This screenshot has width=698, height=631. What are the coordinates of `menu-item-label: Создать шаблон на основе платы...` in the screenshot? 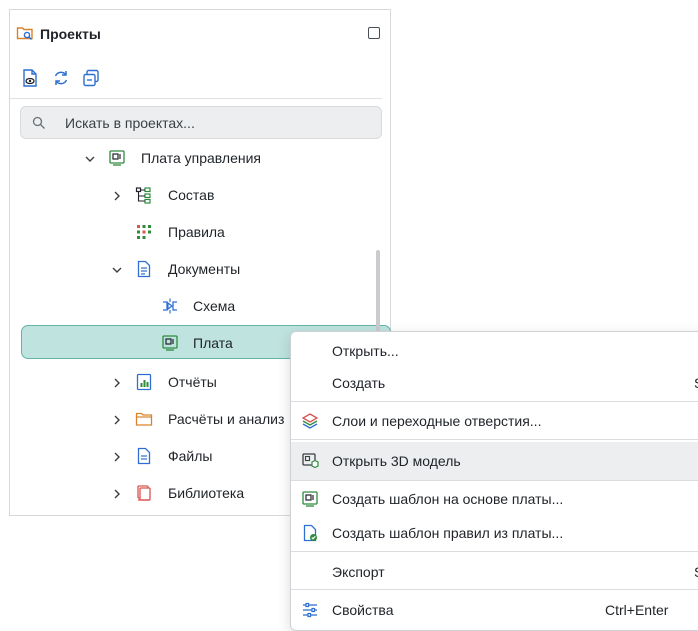 It's located at (448, 499).